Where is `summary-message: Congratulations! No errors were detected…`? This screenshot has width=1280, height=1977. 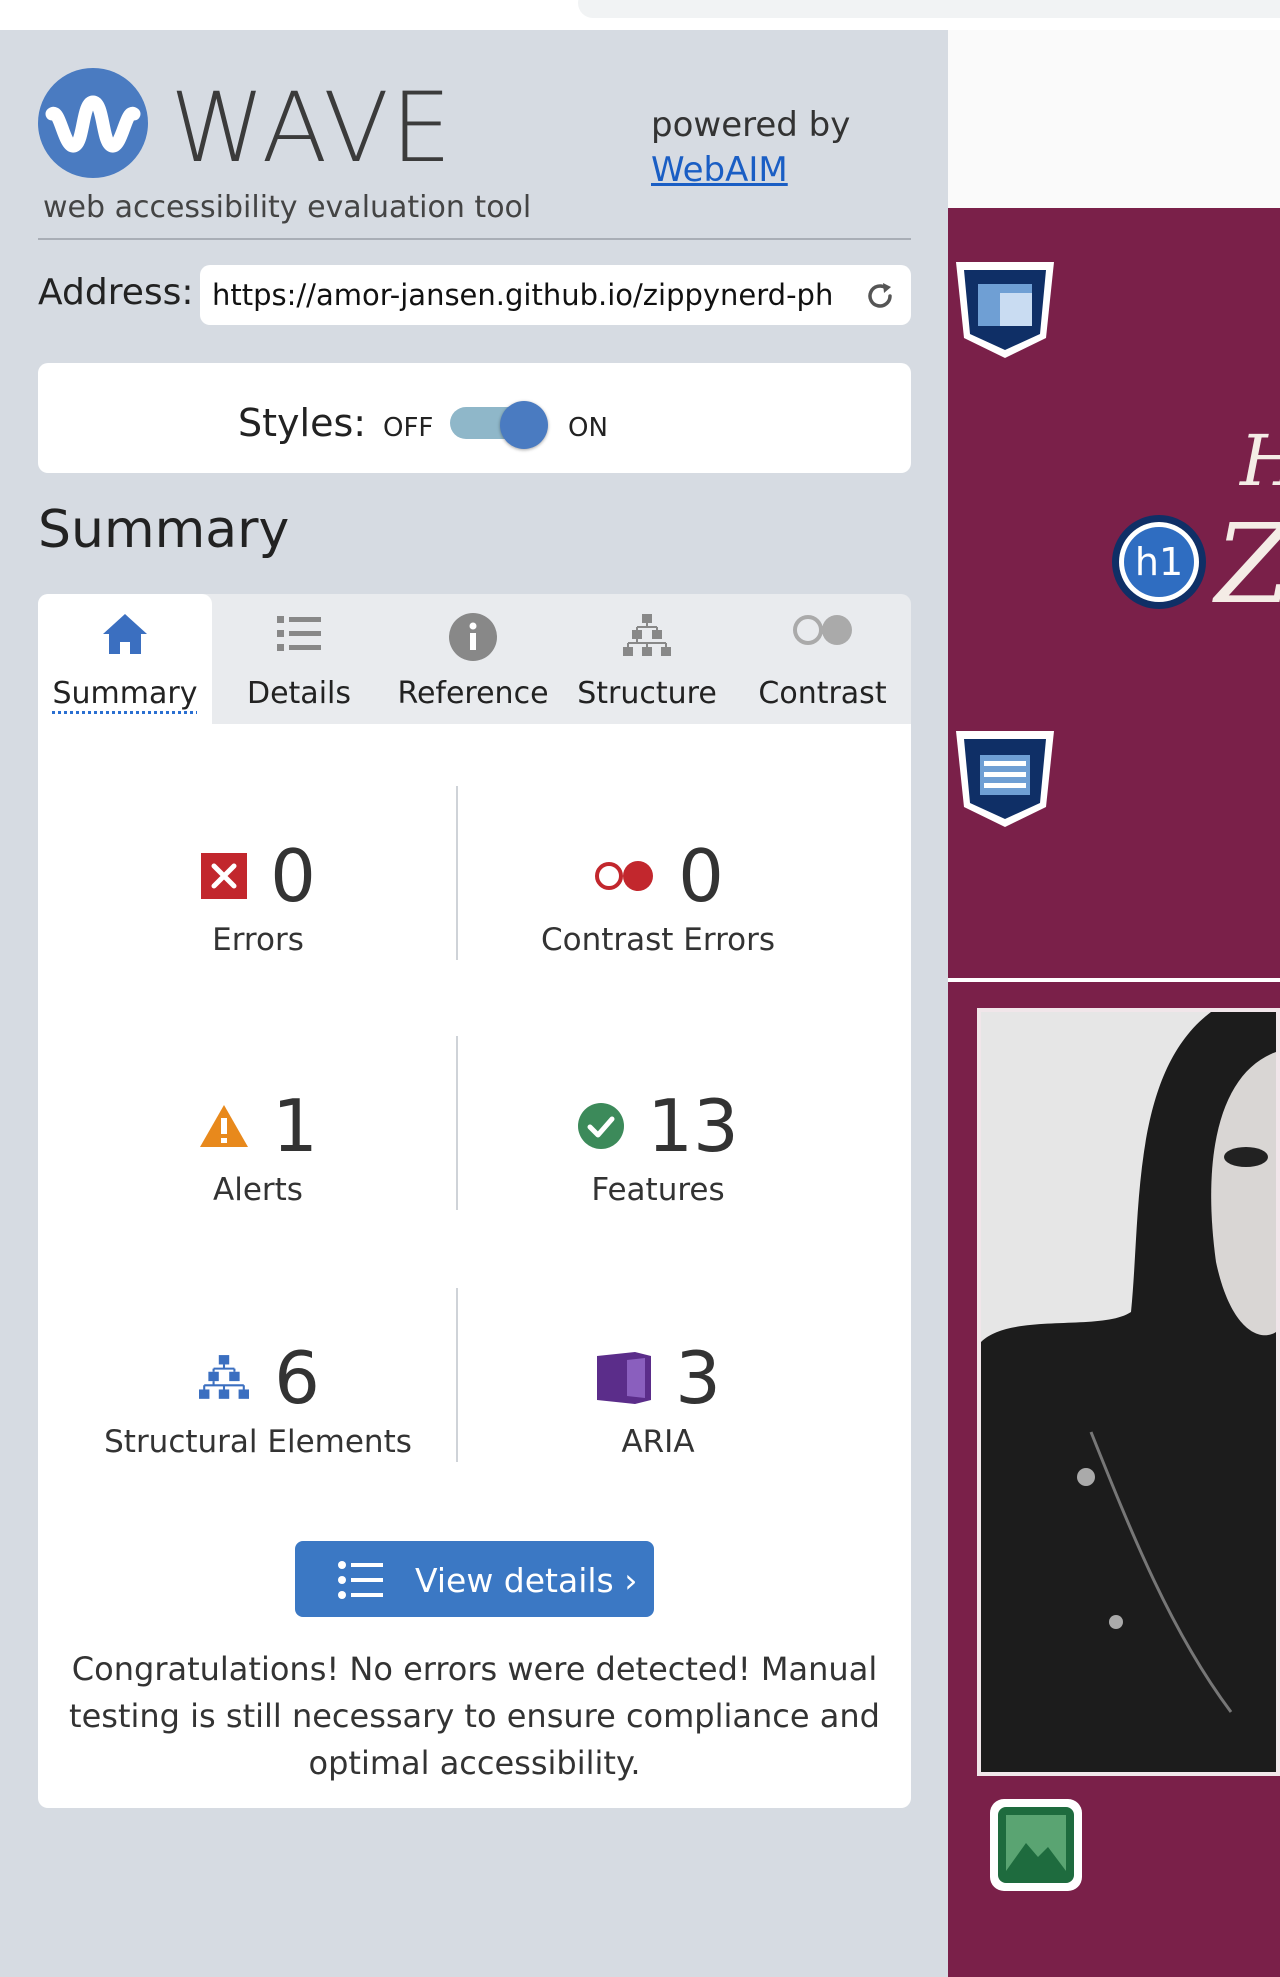 summary-message: Congratulations! No errors were detected… is located at coordinates (474, 1716).